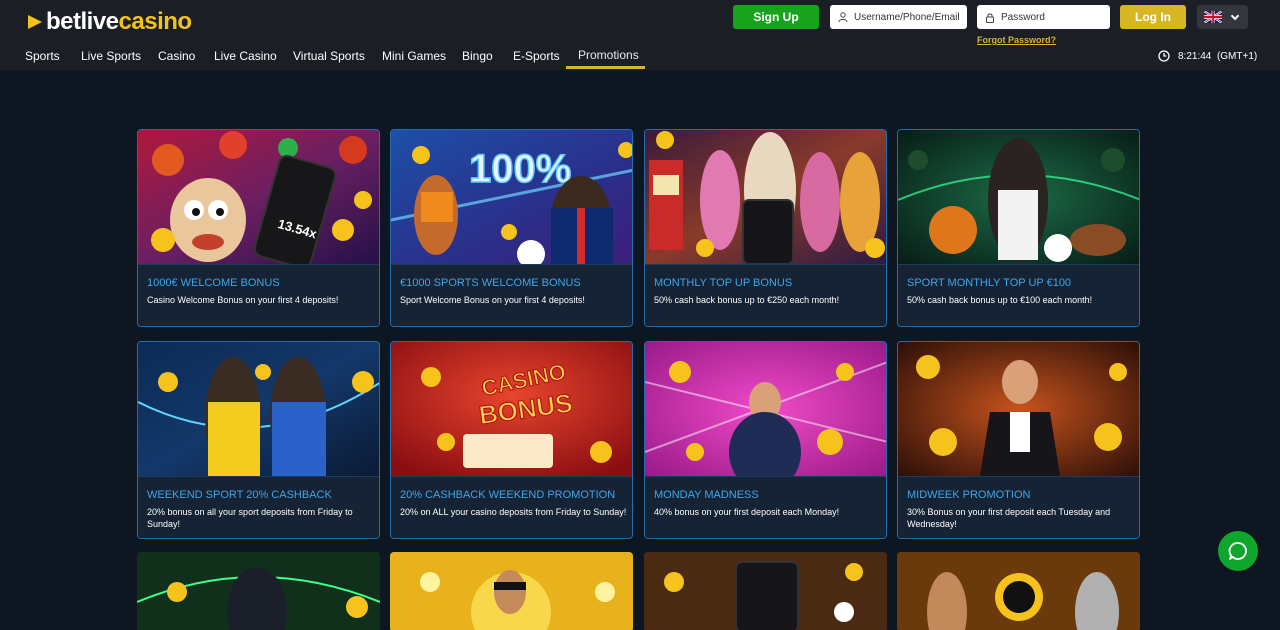  Describe the element at coordinates (1153, 17) in the screenshot. I see `log-in-button: Log In` at that location.